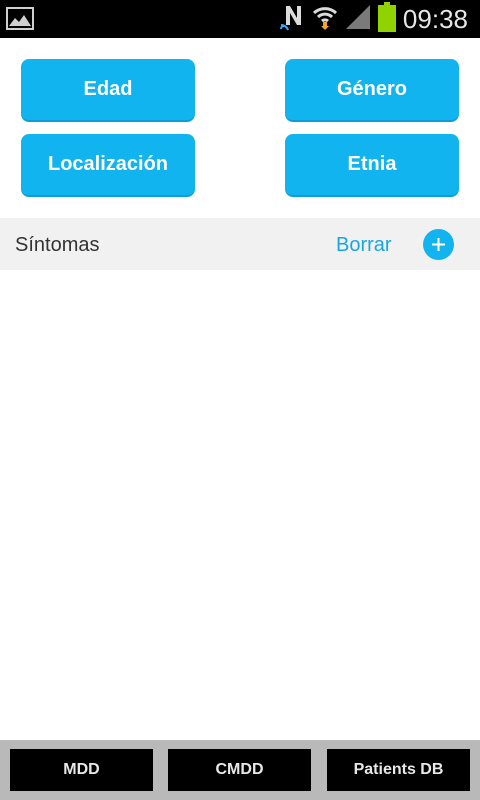 The width and height of the screenshot is (480, 800). What do you see at coordinates (20, 18) in the screenshot?
I see `gallery-icon` at bounding box center [20, 18].